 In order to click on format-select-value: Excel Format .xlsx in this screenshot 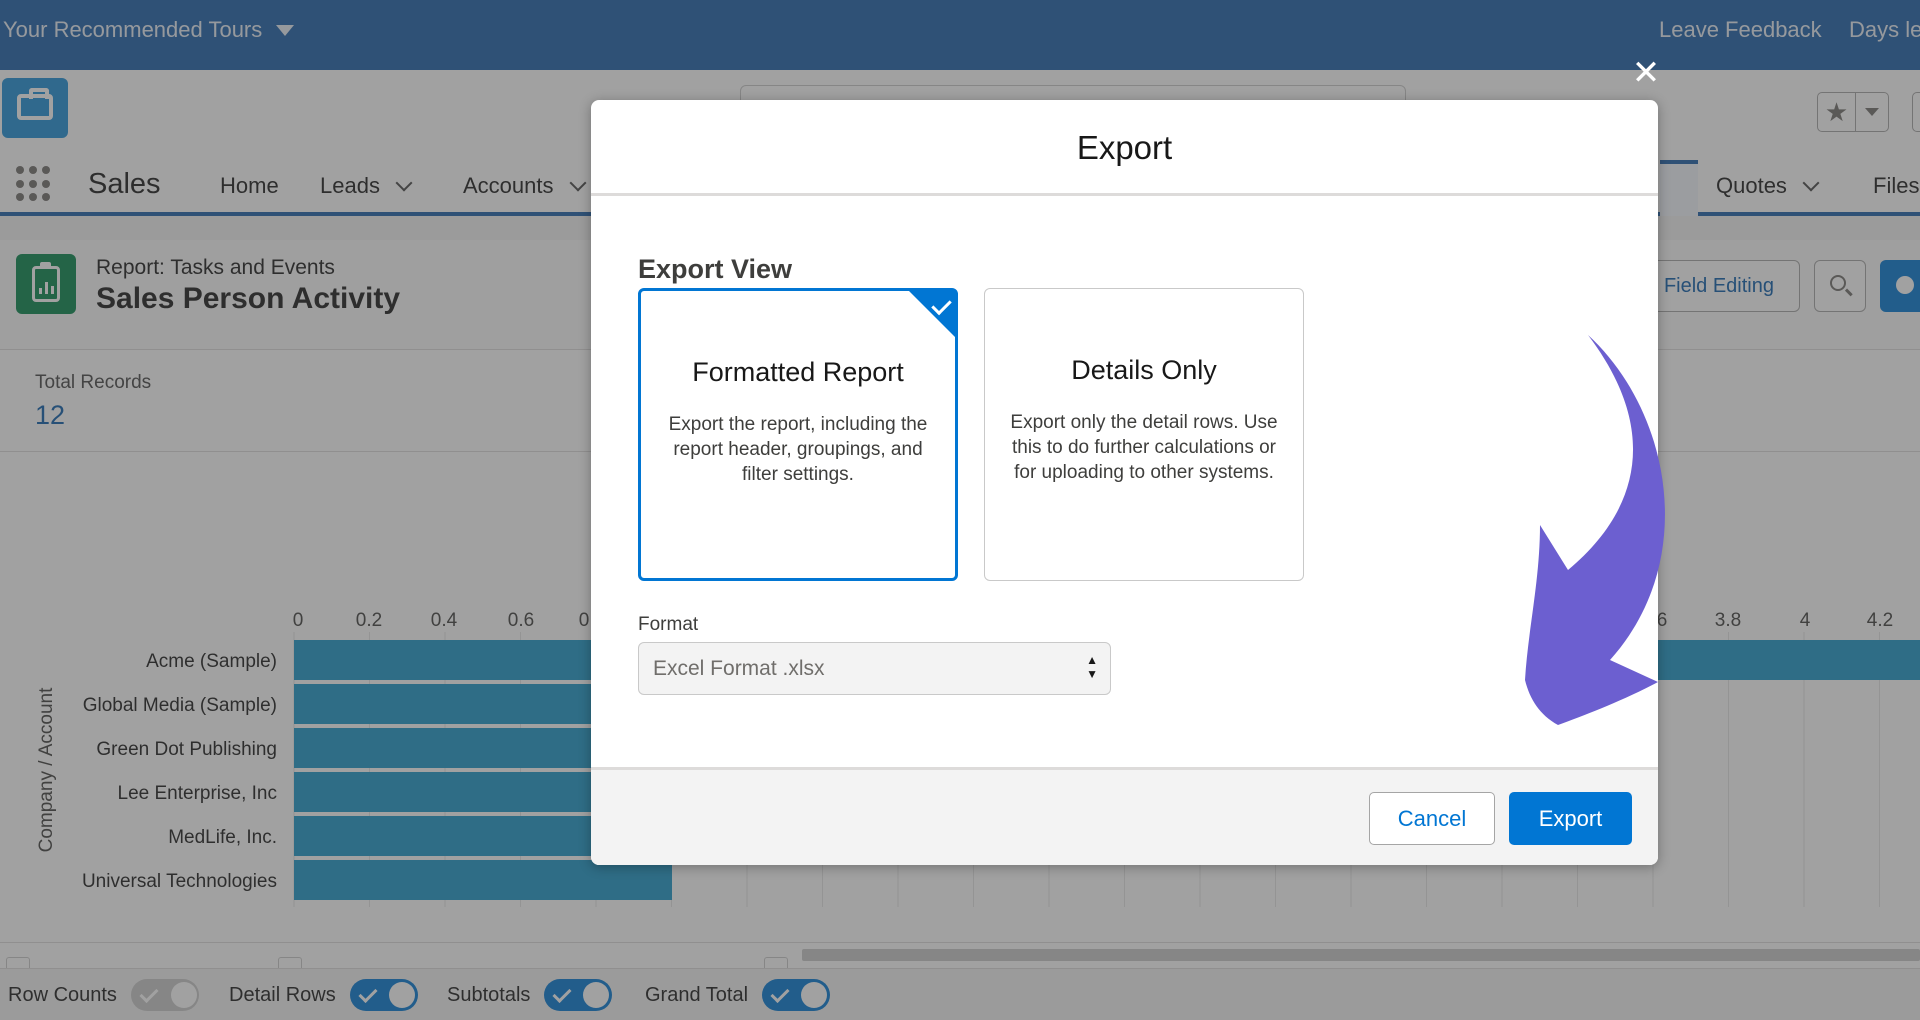, I will do `click(739, 668)`.